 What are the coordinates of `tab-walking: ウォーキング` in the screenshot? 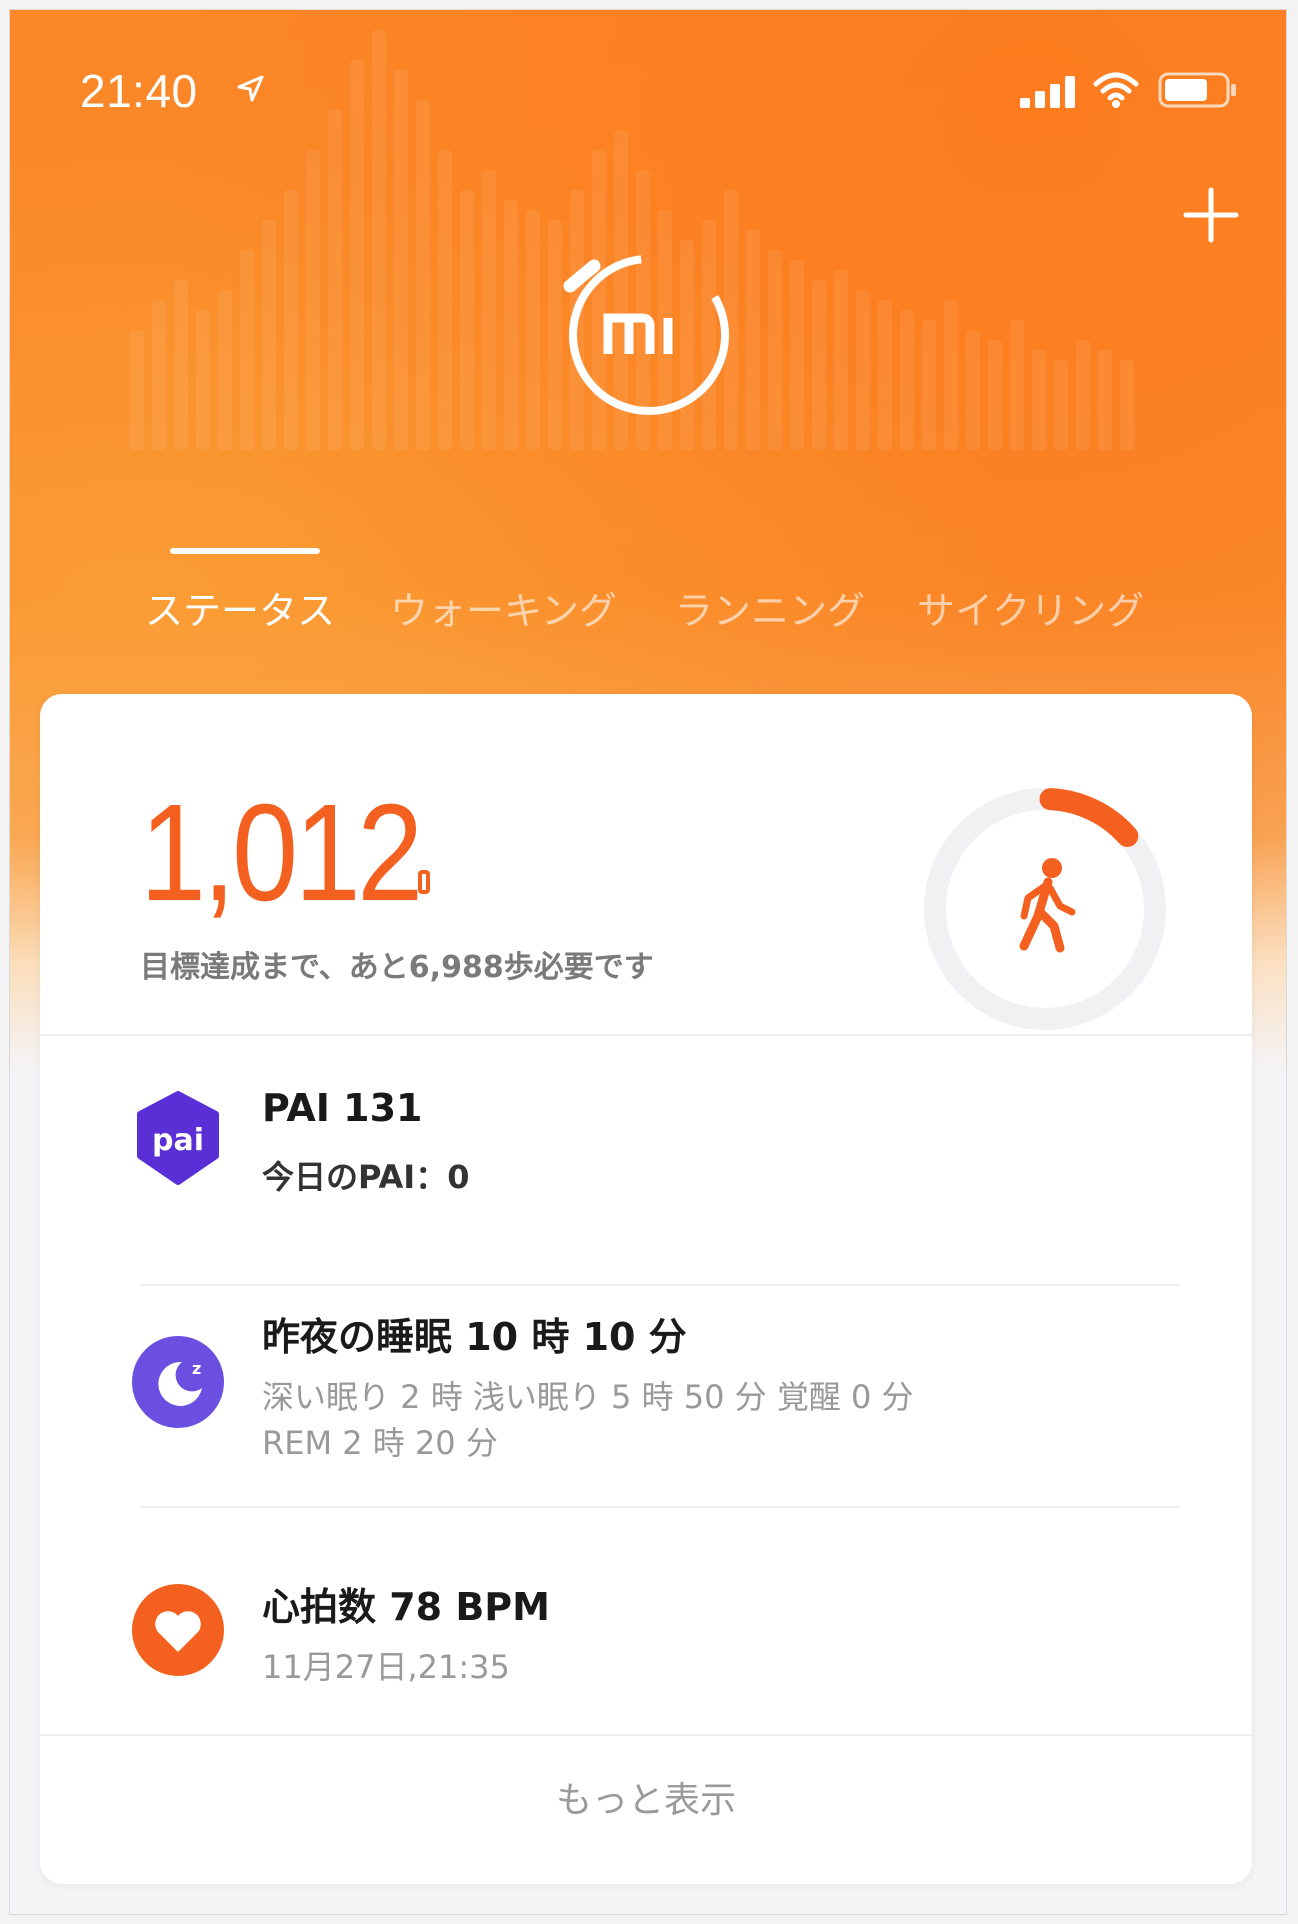 It's located at (503, 607).